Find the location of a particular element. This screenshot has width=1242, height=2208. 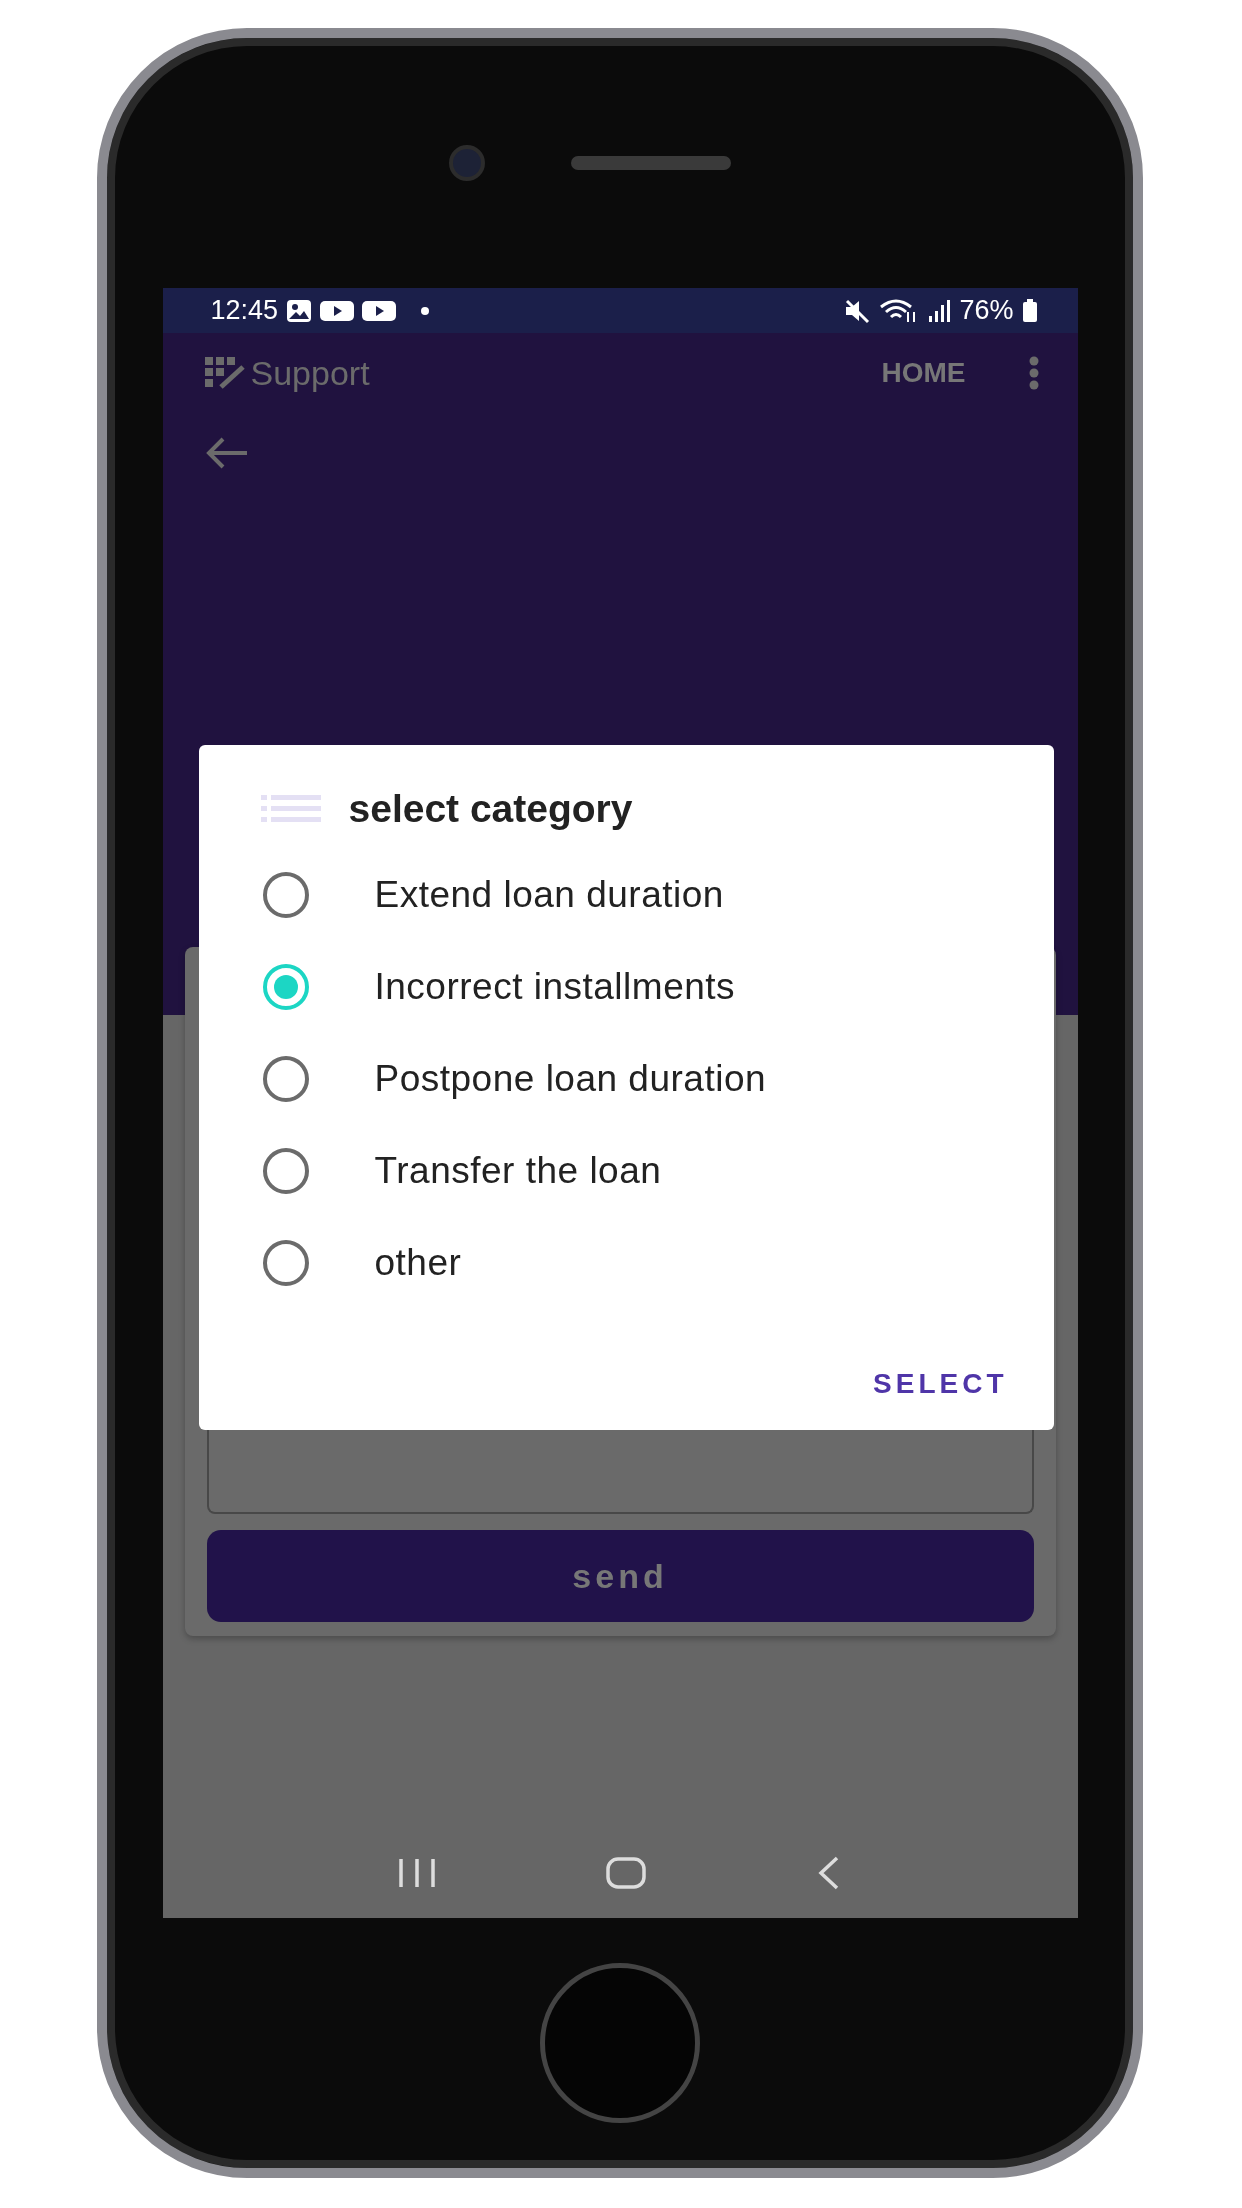

option-label: other is located at coordinates (418, 1263).